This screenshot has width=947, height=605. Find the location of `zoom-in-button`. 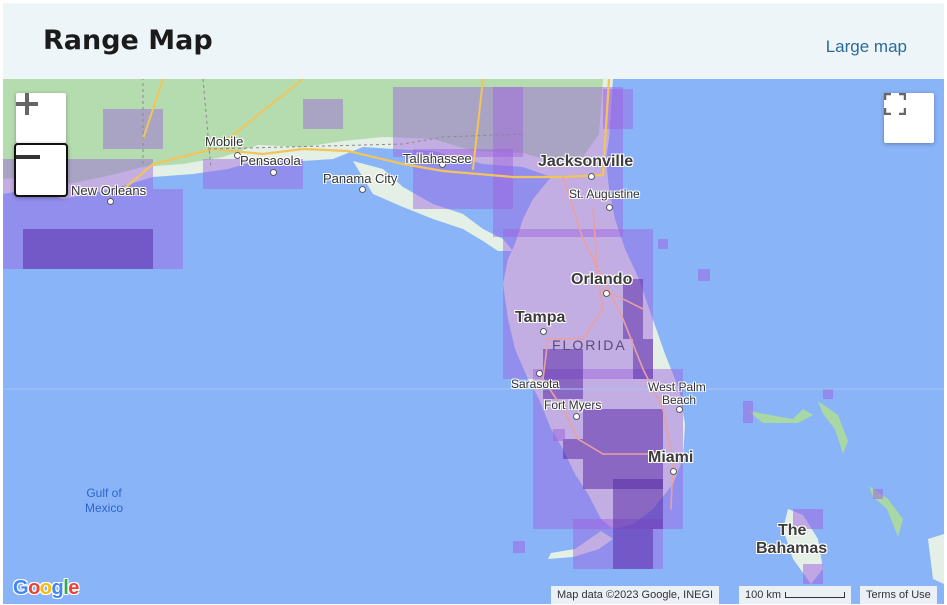

zoom-in-button is located at coordinates (41, 118).